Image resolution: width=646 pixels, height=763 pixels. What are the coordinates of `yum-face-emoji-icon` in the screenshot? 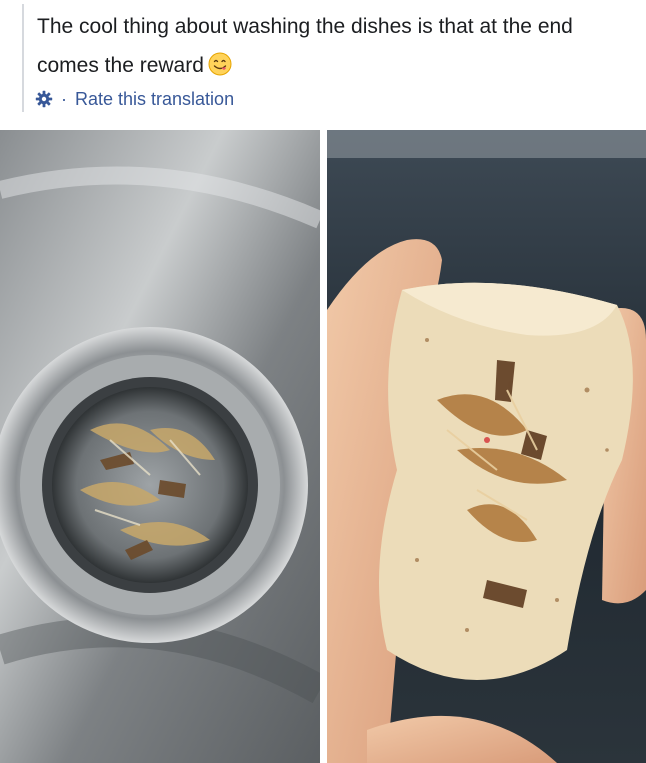 It's located at (220, 63).